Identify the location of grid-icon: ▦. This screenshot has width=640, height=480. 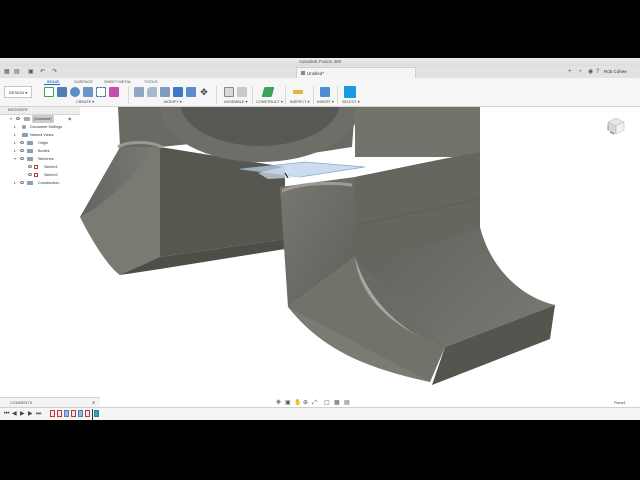
(337, 403).